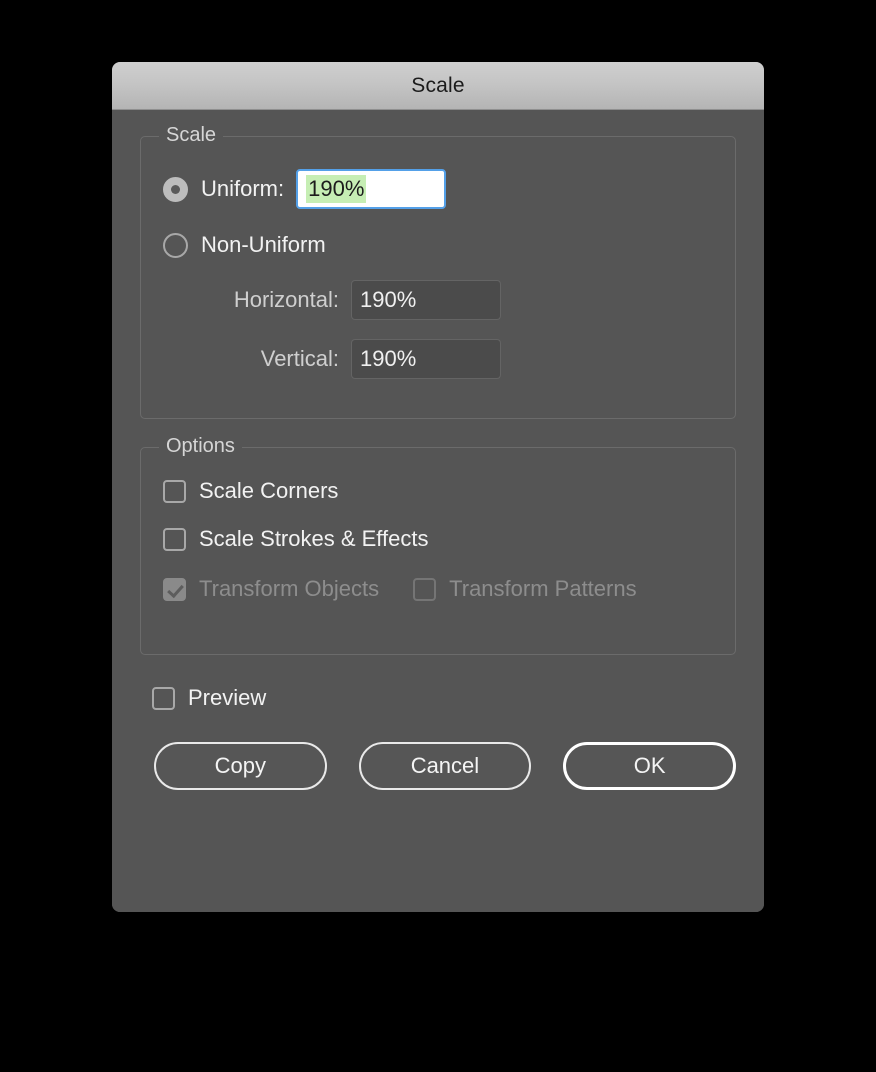 The width and height of the screenshot is (876, 1072). What do you see at coordinates (243, 188) in the screenshot?
I see `uniform-label: Uniform:` at bounding box center [243, 188].